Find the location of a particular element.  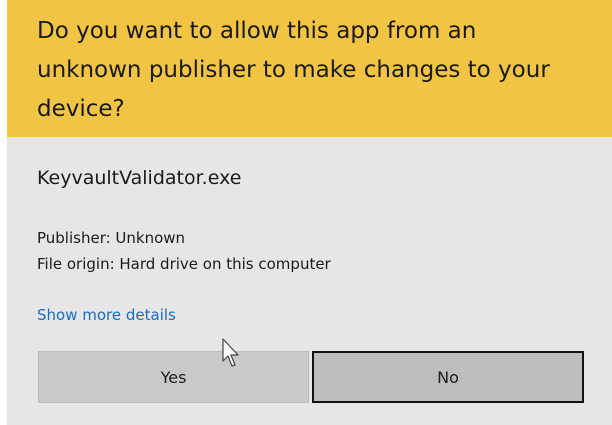

yes-button: Yes is located at coordinates (173, 377).